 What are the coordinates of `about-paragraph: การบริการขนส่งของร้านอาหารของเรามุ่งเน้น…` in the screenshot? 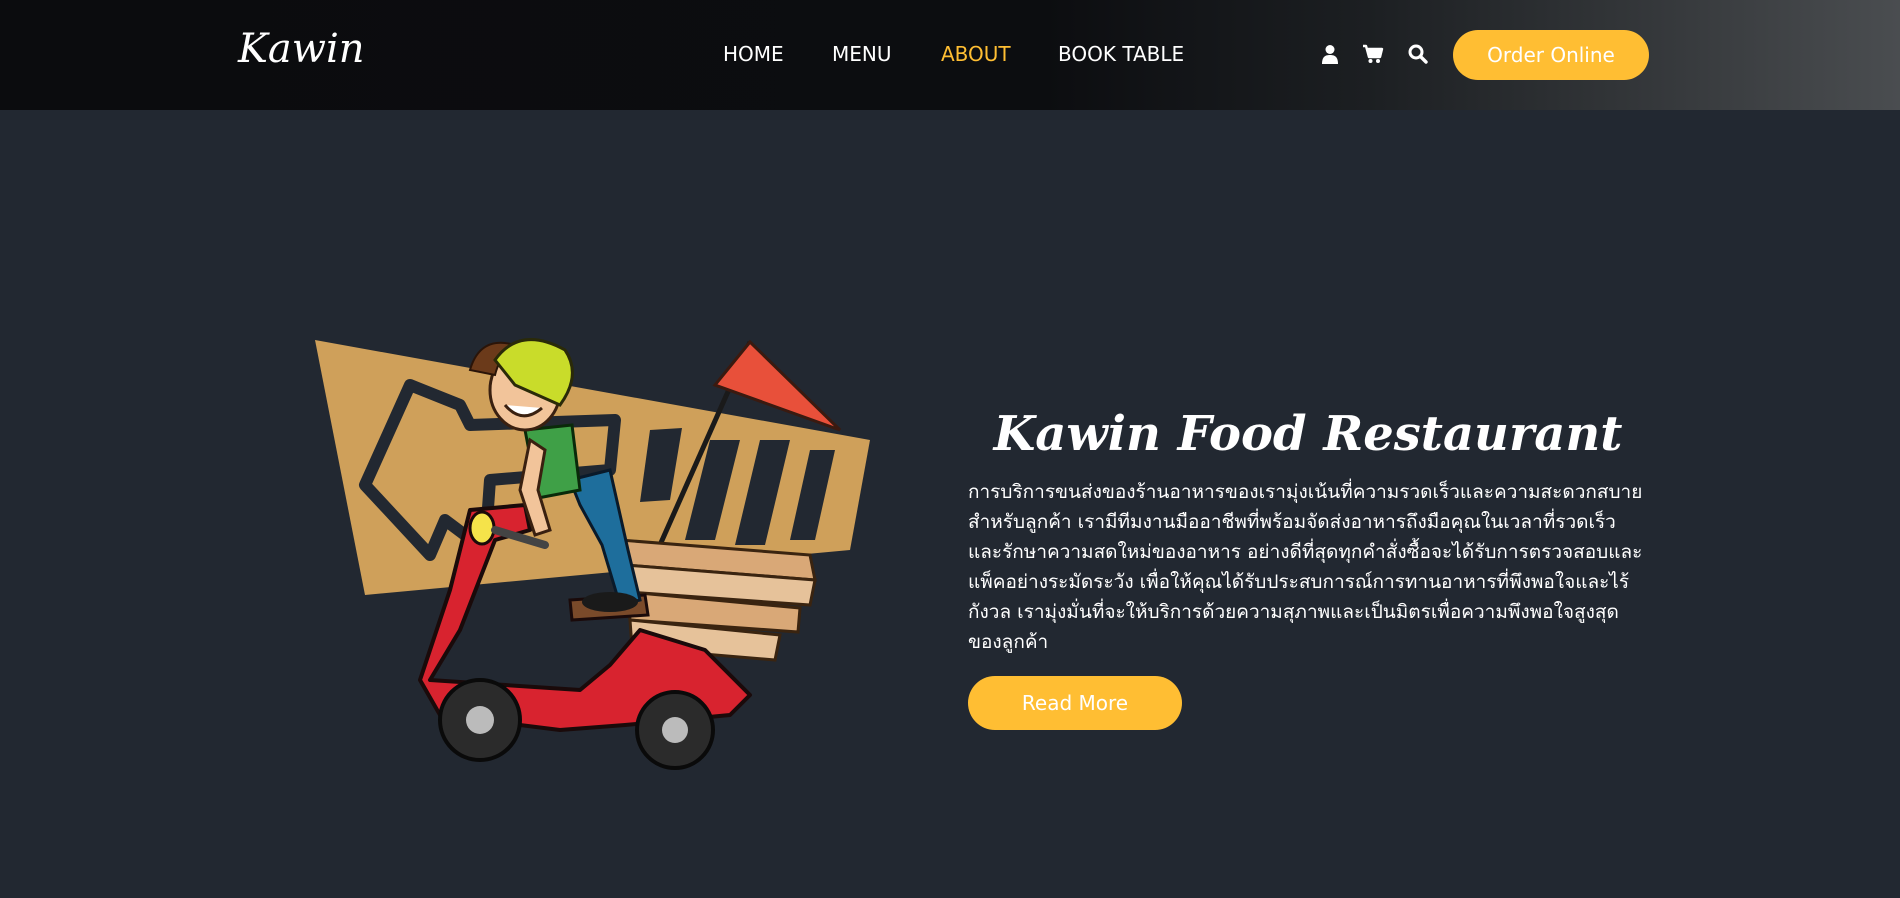 It's located at (1305, 567).